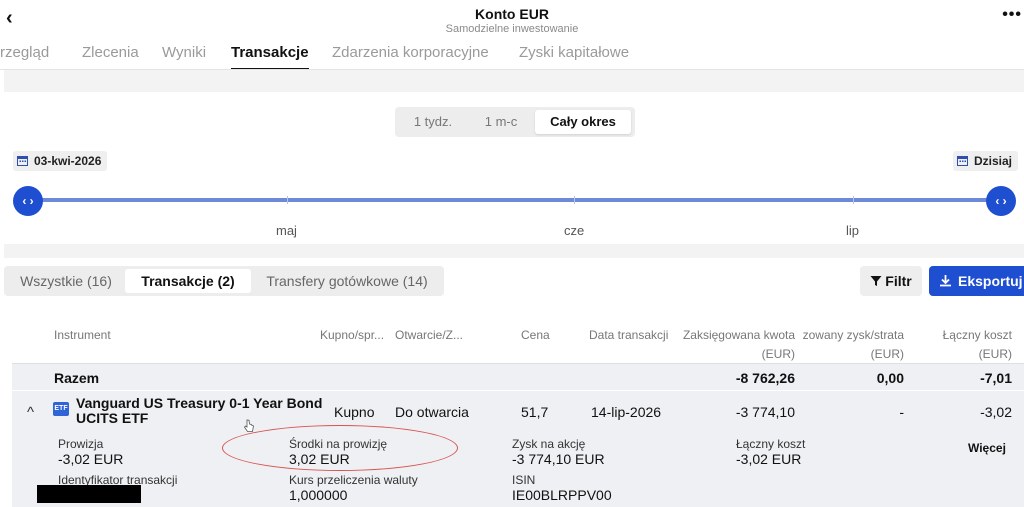 This screenshot has width=1024, height=507. Describe the element at coordinates (535, 335) in the screenshot. I see `col-price: Cena` at that location.